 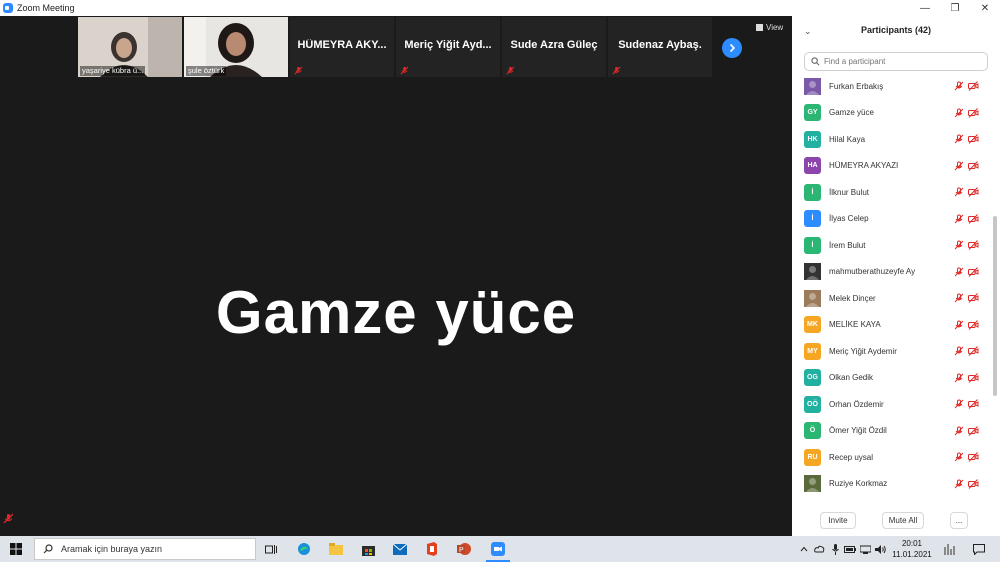 What do you see at coordinates (304, 549) in the screenshot?
I see `edge-browser-icon` at bounding box center [304, 549].